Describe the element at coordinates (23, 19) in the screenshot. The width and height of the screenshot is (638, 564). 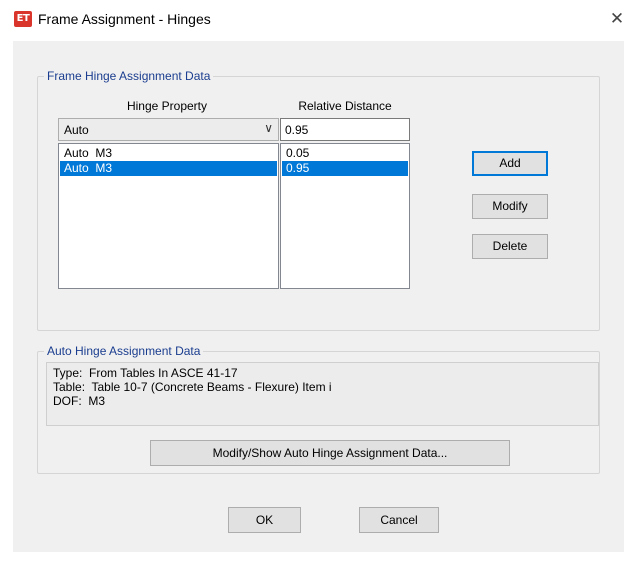
I see `etabs-app-icon: ET` at that location.